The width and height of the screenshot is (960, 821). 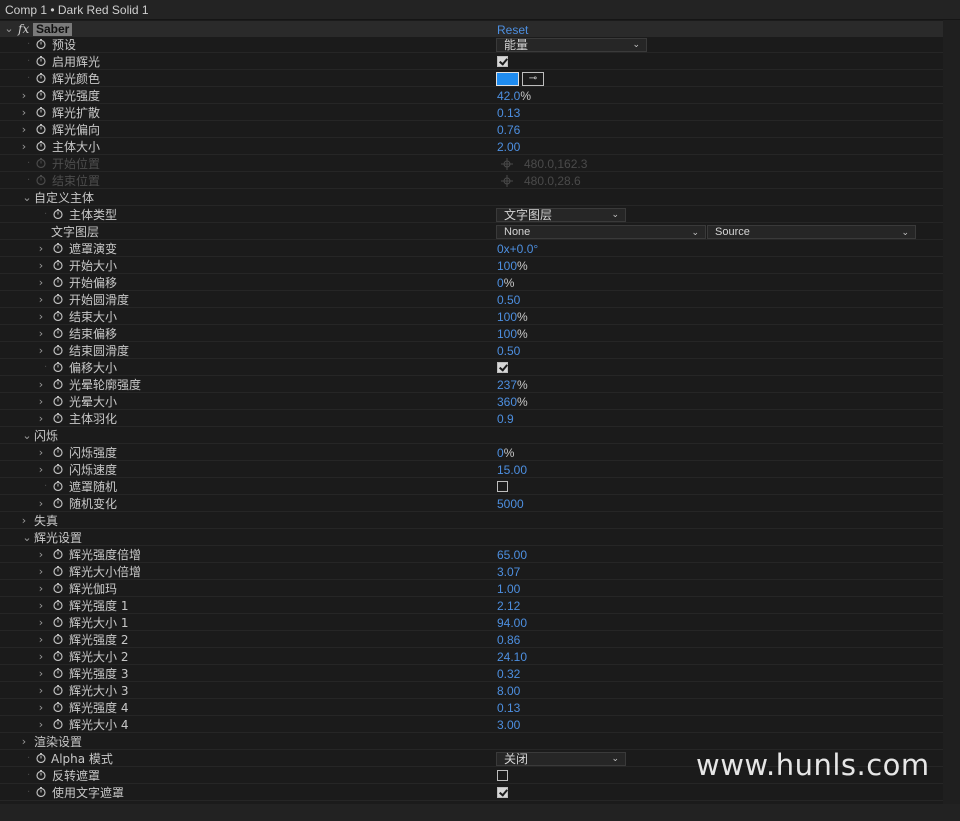 I want to click on use-text-mask-checkbox, so click(x=502, y=792).